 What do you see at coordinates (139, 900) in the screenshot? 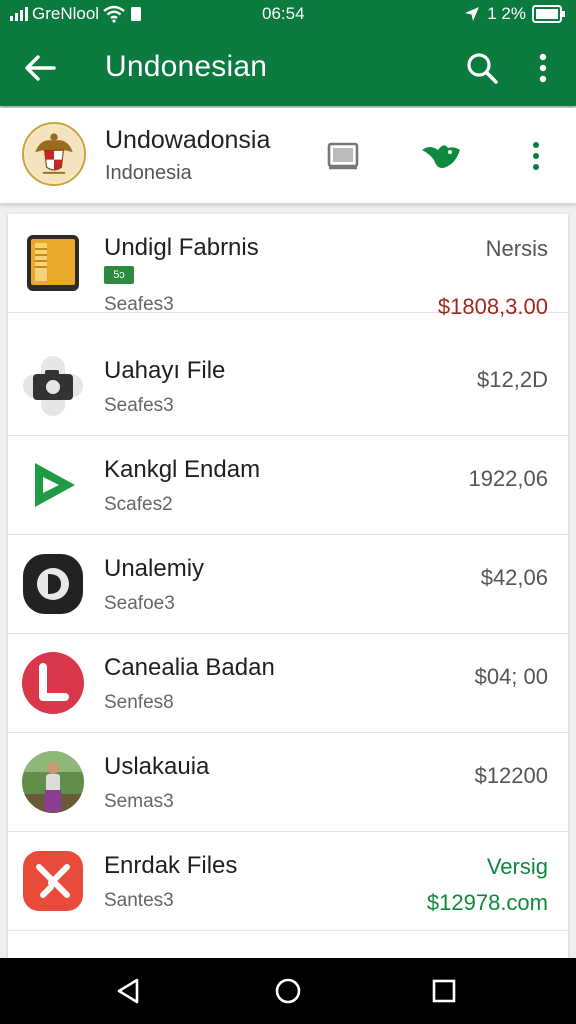
I see `item-category: Santes3` at bounding box center [139, 900].